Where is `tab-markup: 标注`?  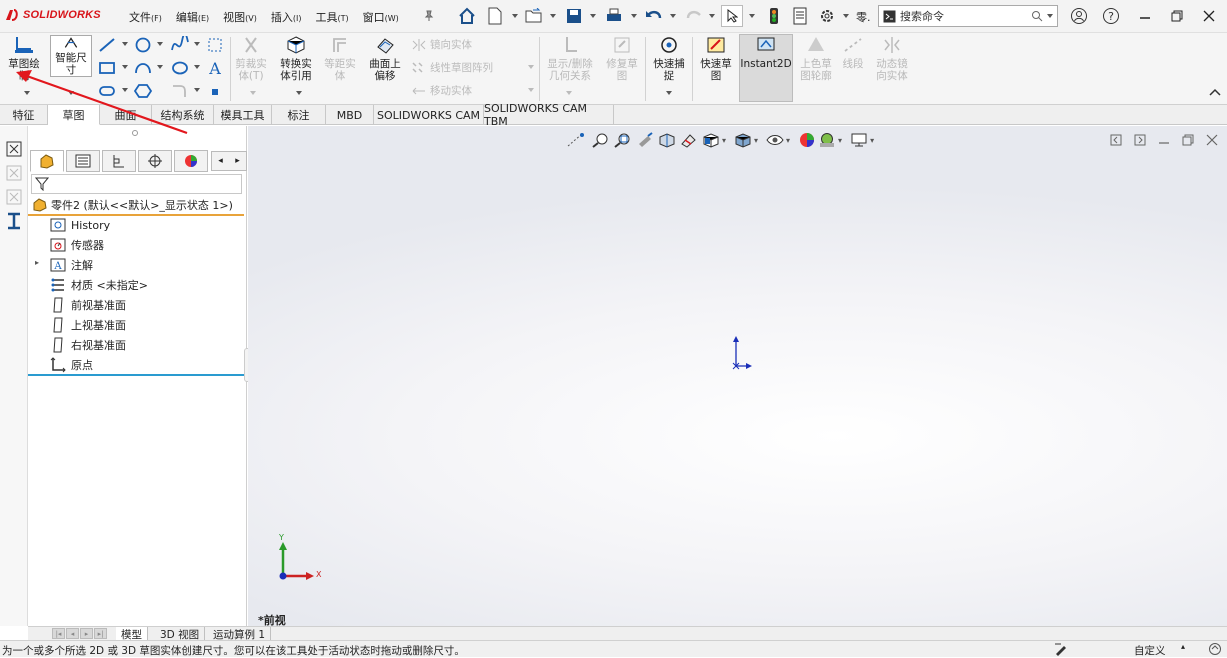
tab-markup: 标注 is located at coordinates (299, 115).